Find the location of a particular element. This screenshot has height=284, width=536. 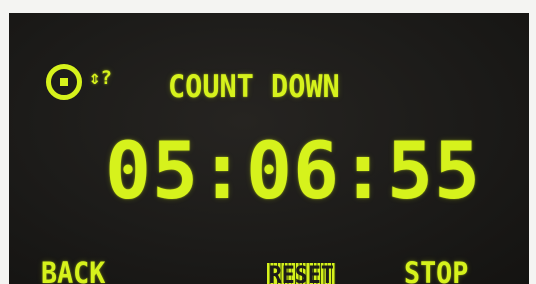

status-indicator: ⇕? is located at coordinates (100, 78).